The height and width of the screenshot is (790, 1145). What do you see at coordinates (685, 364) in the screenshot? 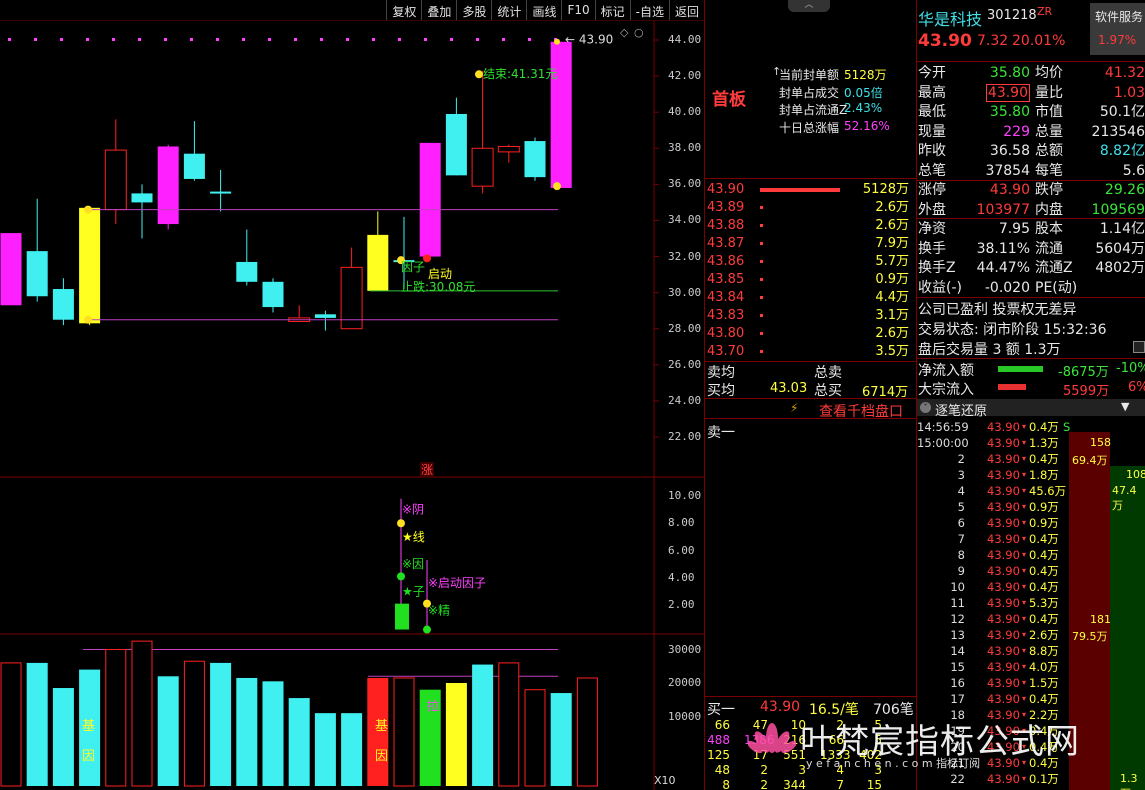
I see `price-tick: 26.00` at bounding box center [685, 364].